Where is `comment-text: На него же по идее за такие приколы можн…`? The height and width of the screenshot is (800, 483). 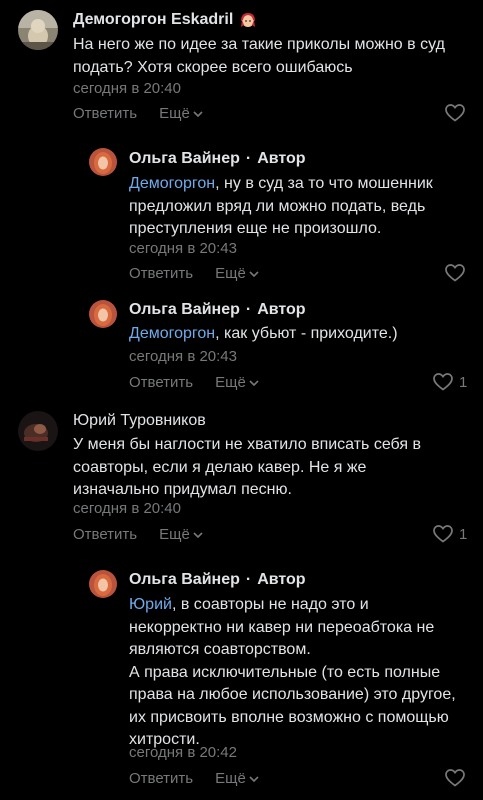 comment-text: На него же по идее за такие приколы можн… is located at coordinates (259, 56).